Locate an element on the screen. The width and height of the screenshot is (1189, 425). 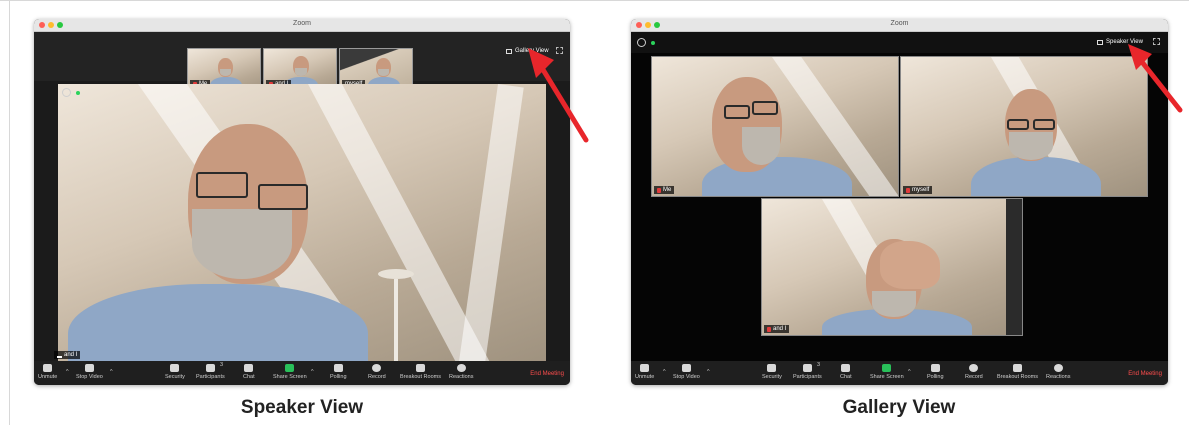
speaker-view-caption: Speaker View is located at coordinates (302, 407).